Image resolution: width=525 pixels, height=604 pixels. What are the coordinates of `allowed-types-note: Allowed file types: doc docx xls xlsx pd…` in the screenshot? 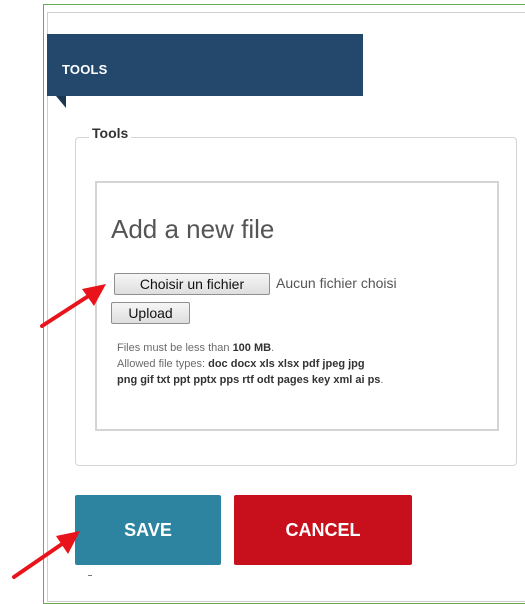 It's located at (241, 364).